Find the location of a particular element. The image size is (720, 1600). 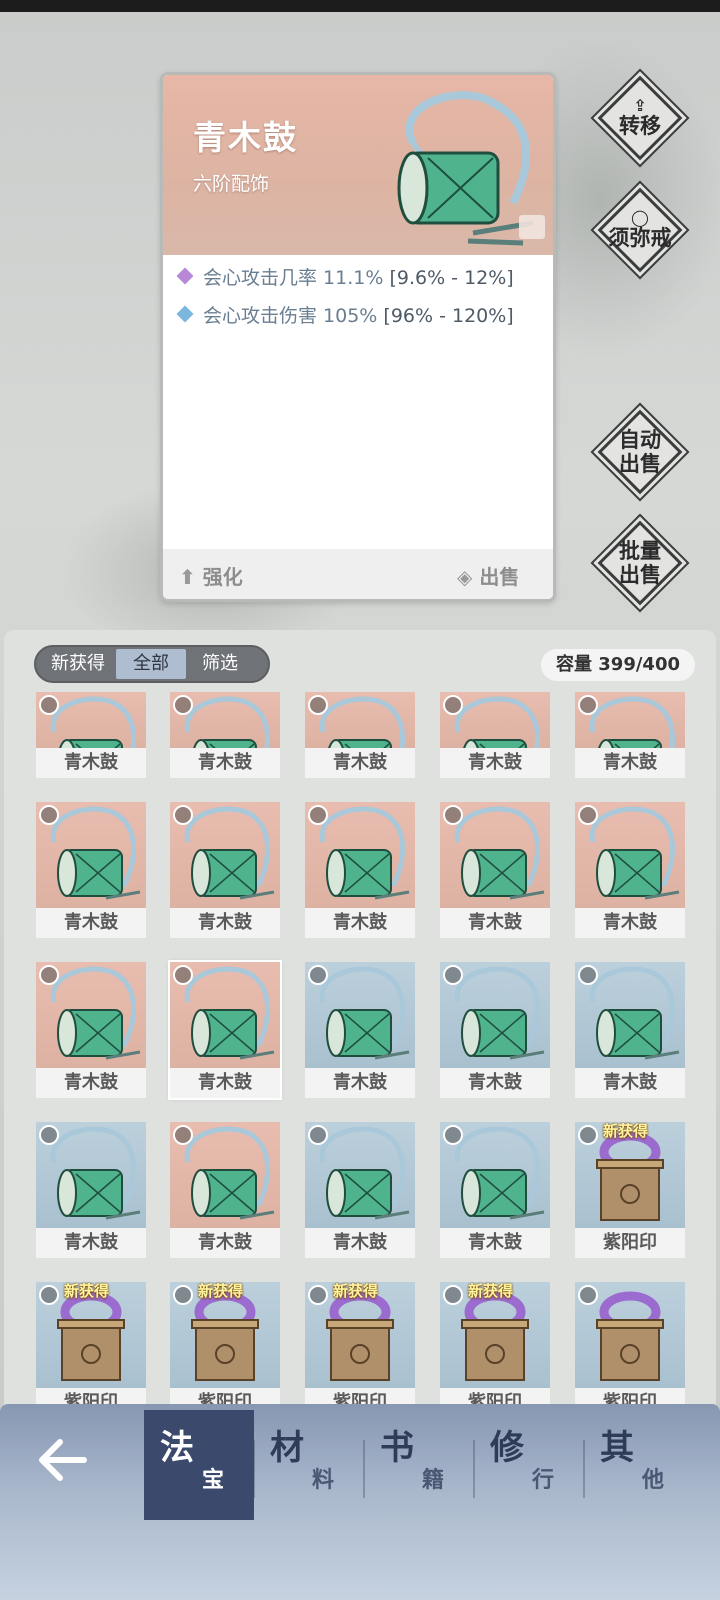

auto-sell-button: 自动 出售 is located at coordinates (640, 452).